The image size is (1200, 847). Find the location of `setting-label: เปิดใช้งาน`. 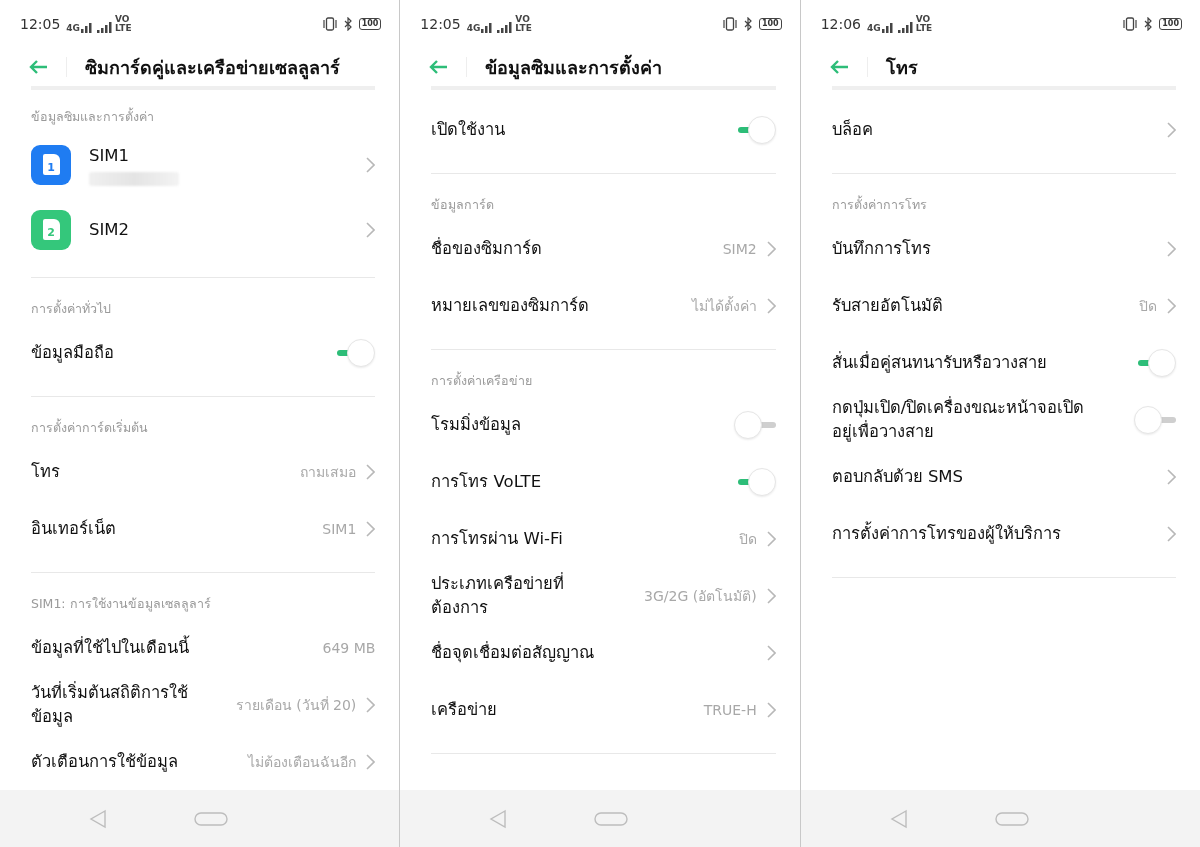

setting-label: เปิดใช้งาน is located at coordinates (468, 129).